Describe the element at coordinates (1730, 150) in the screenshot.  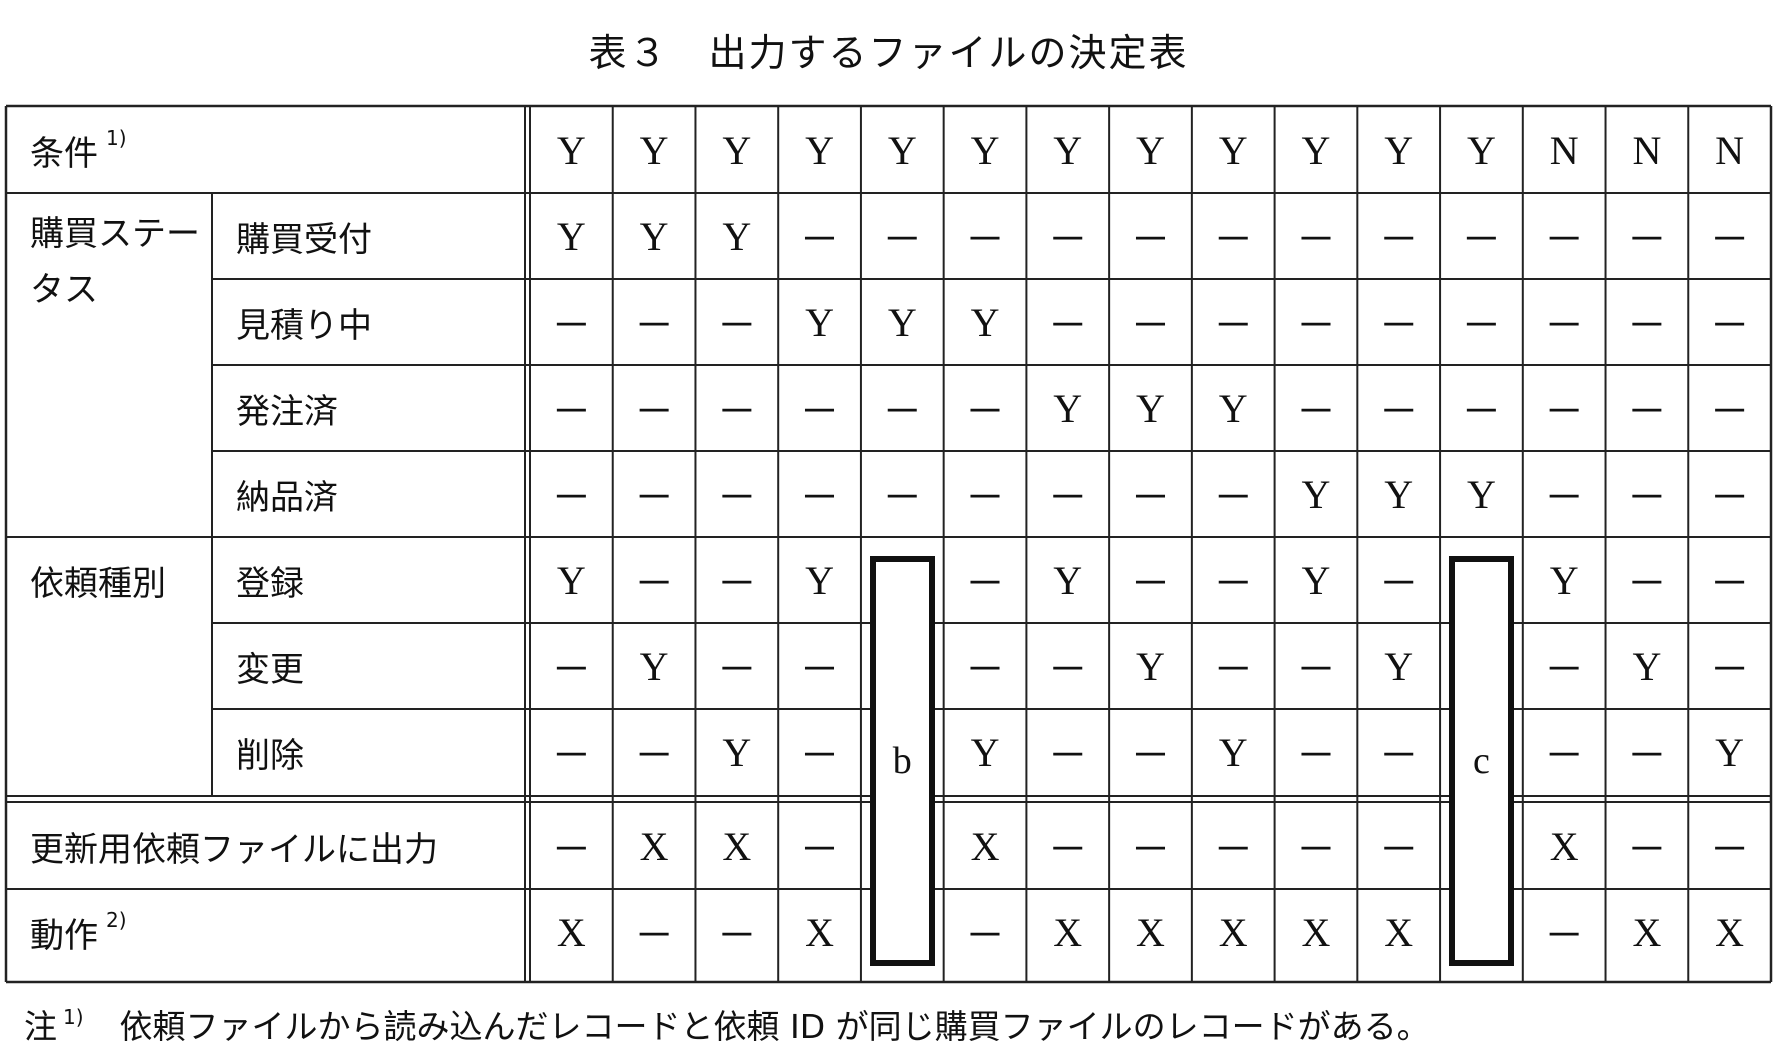
I see `header-value-cell: N` at that location.